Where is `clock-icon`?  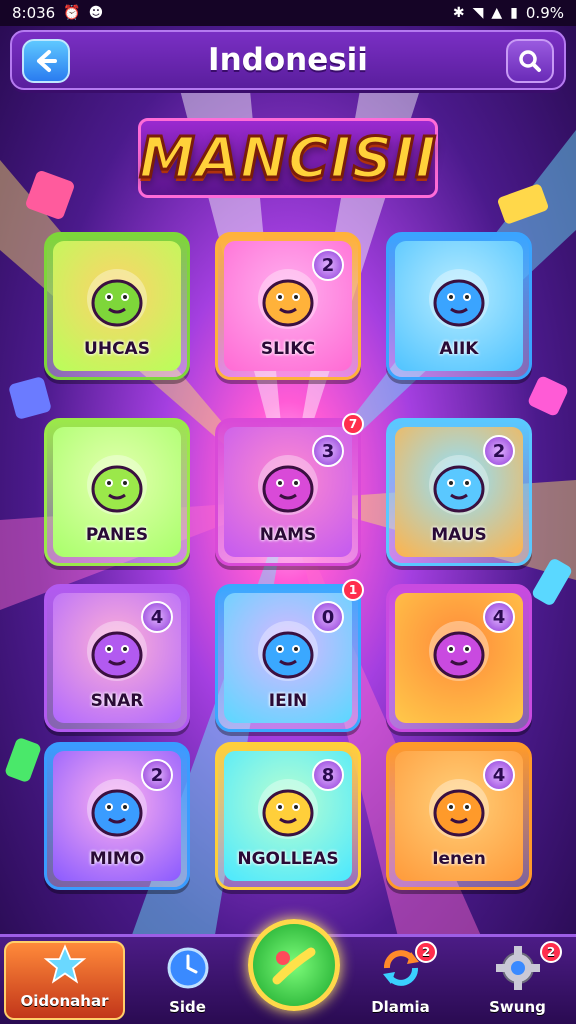 clock-icon is located at coordinates (187, 968).